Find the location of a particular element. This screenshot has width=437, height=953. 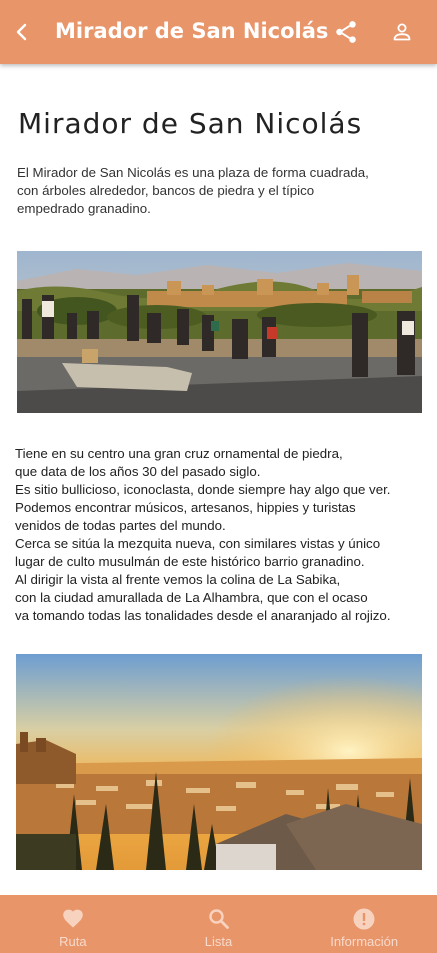

heart-icon is located at coordinates (73, 918).